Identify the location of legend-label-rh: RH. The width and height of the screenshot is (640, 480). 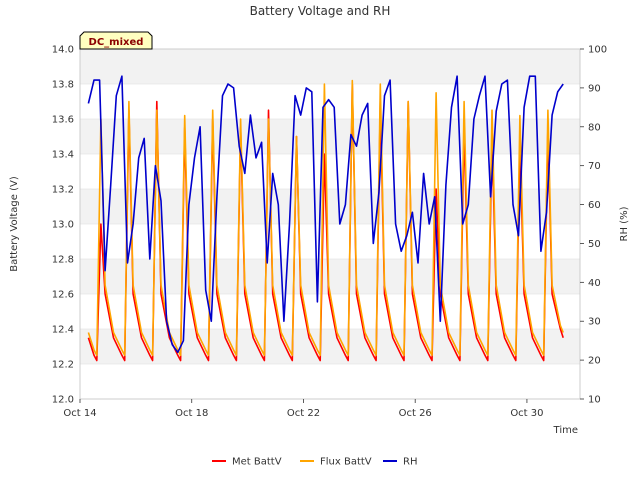
(410, 462).